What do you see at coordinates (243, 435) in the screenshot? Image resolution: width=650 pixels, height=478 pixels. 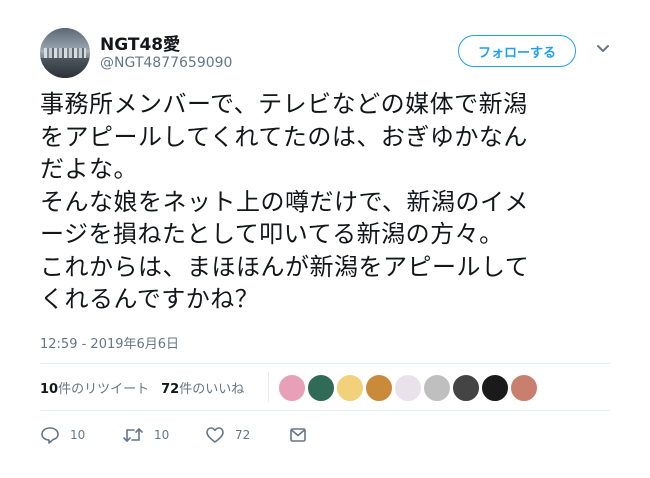 I see `like-count: 72` at bounding box center [243, 435].